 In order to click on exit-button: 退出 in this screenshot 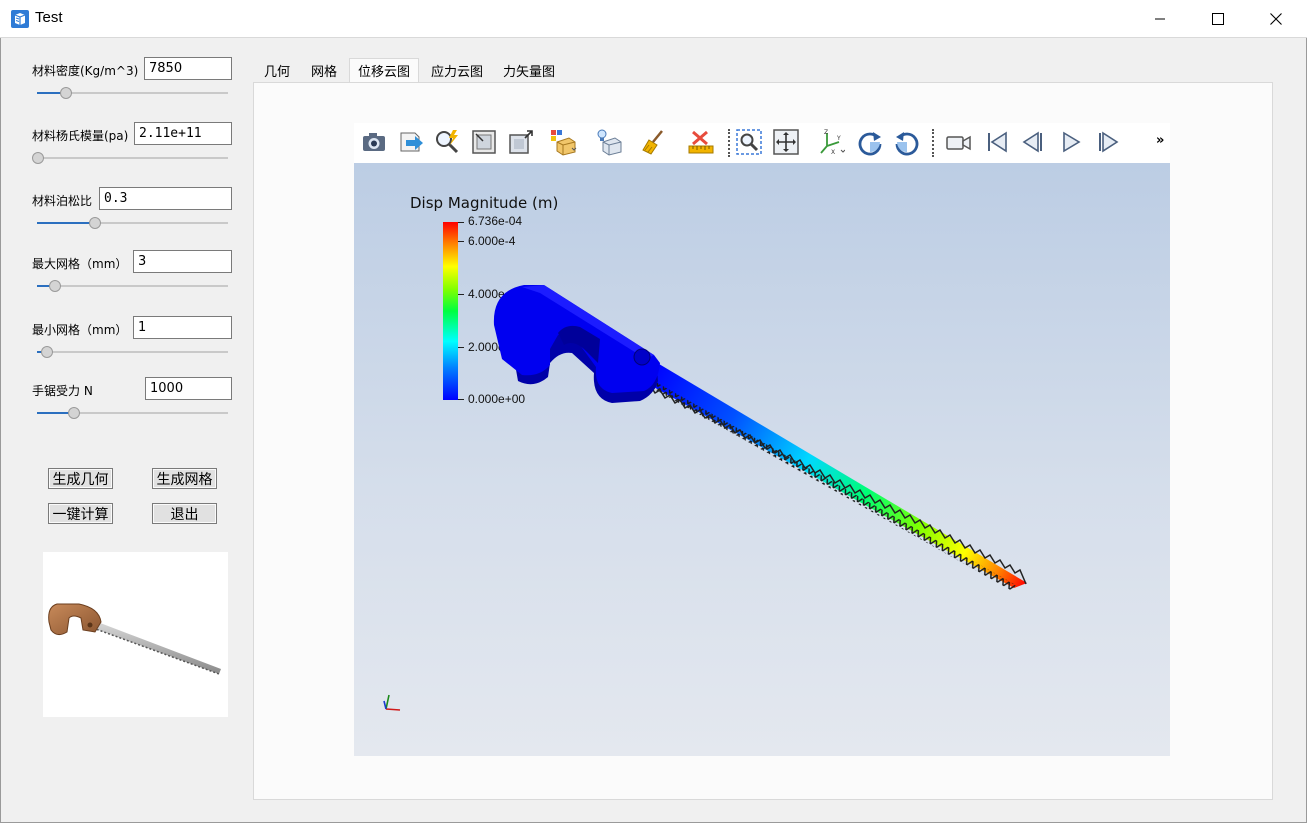, I will do `click(184, 513)`.